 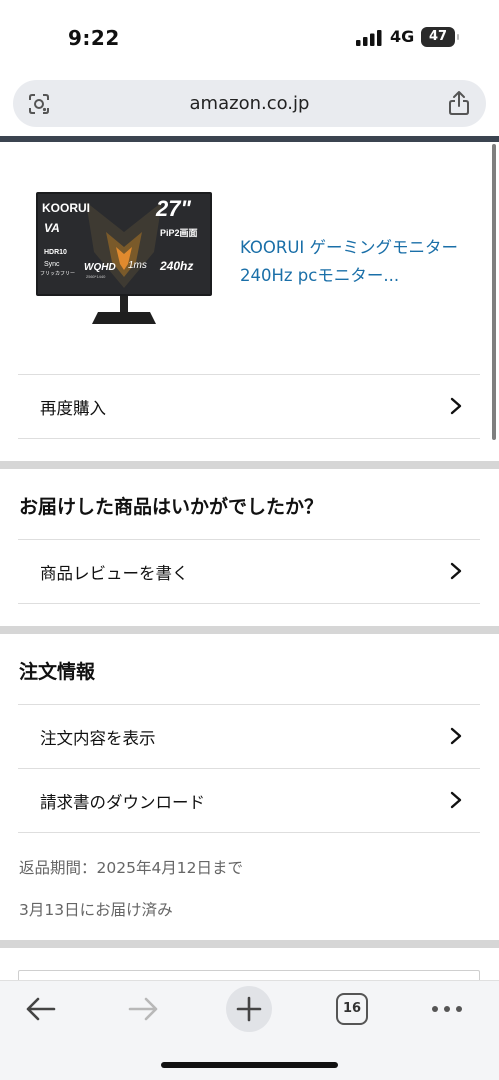 What do you see at coordinates (144, 1009) in the screenshot?
I see `forward-arrow-icon` at bounding box center [144, 1009].